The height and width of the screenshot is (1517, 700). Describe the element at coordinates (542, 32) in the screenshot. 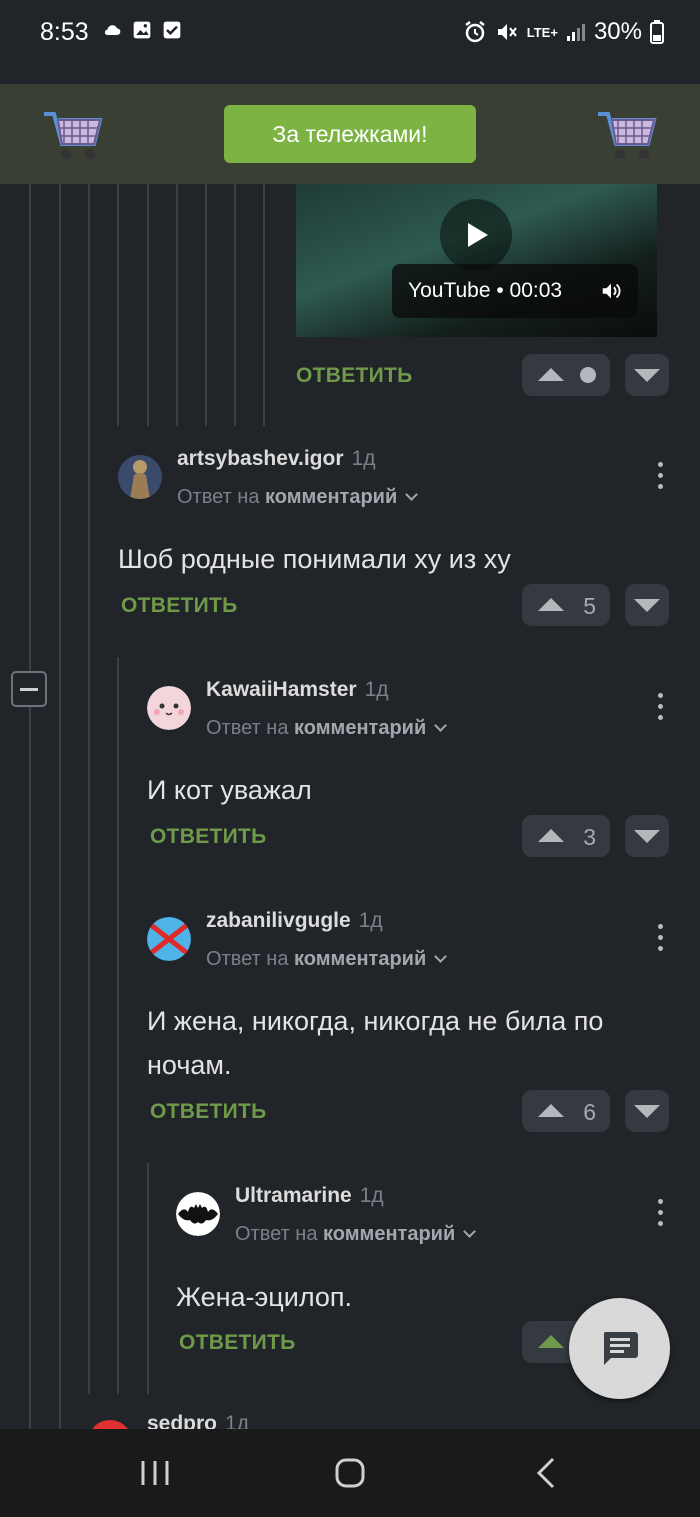

I see `network-type: LTE+` at that location.